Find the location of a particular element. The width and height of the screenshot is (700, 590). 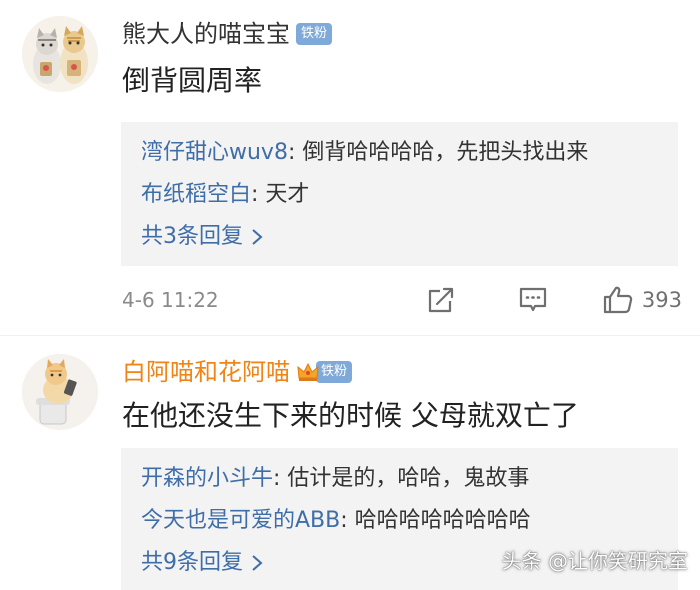

reply-item: 今天也是可爱的ABB: 哈哈哈哈哈哈哈哈 is located at coordinates (409, 521).